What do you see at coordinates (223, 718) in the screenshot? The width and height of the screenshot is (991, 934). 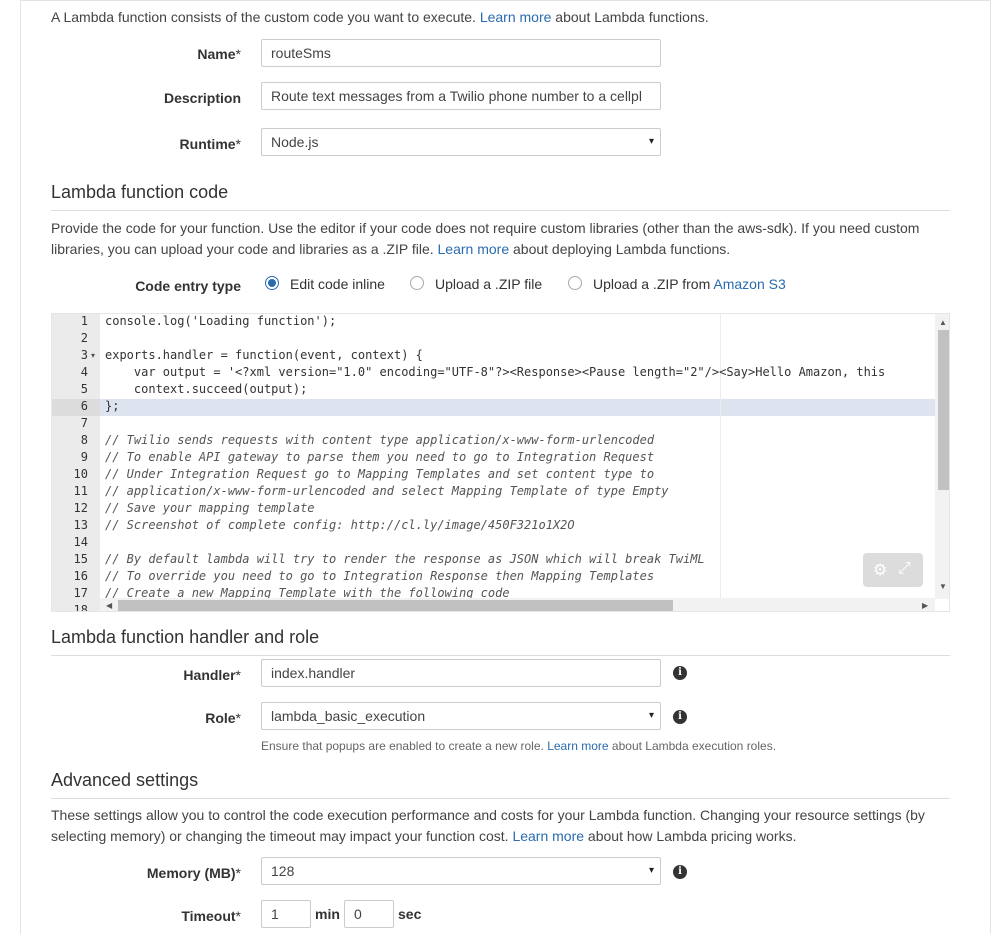 I see `role-label: Role*` at bounding box center [223, 718].